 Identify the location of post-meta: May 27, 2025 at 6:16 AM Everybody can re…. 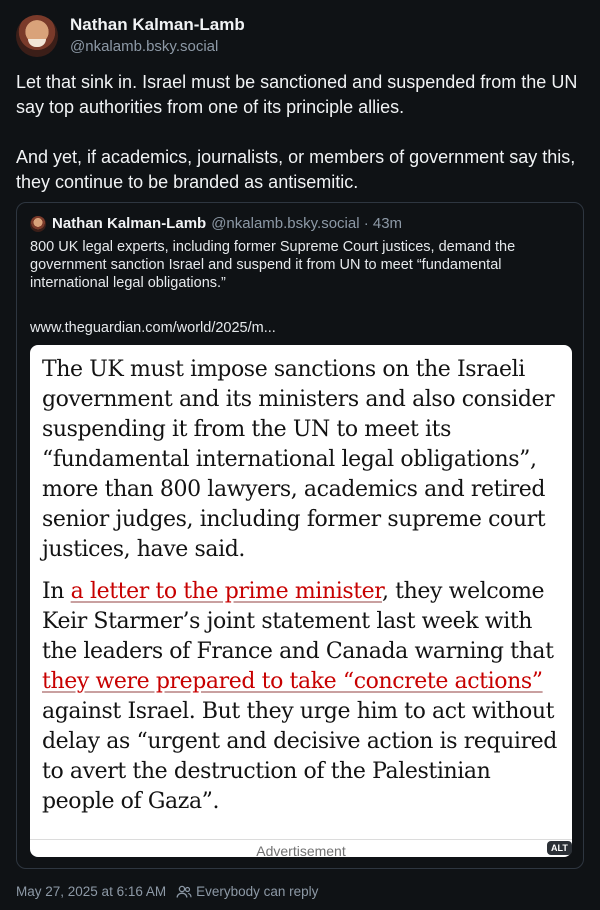
(167, 891).